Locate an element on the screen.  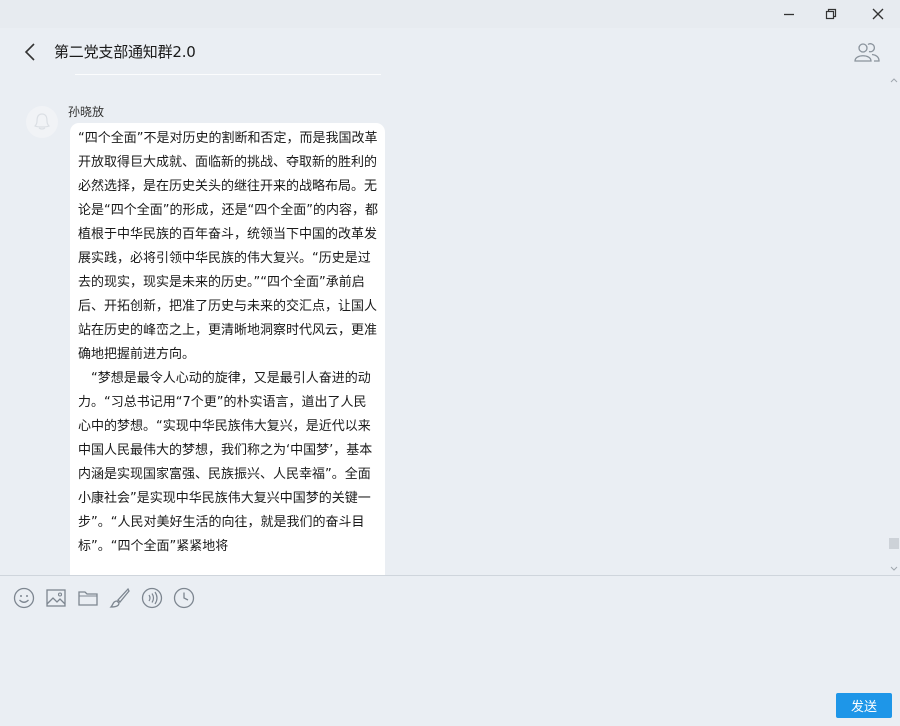
emoji-button is located at coordinates (24, 598).